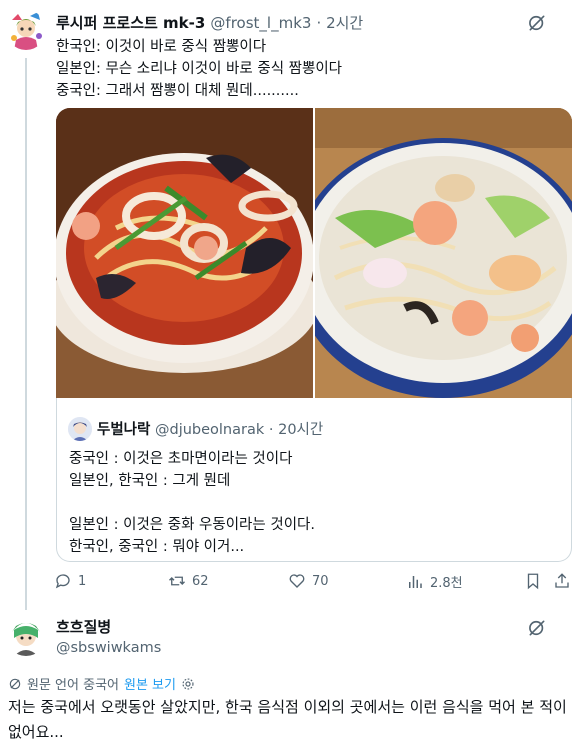 The height and width of the screenshot is (750, 582). I want to click on author-avatar, so click(26, 30).